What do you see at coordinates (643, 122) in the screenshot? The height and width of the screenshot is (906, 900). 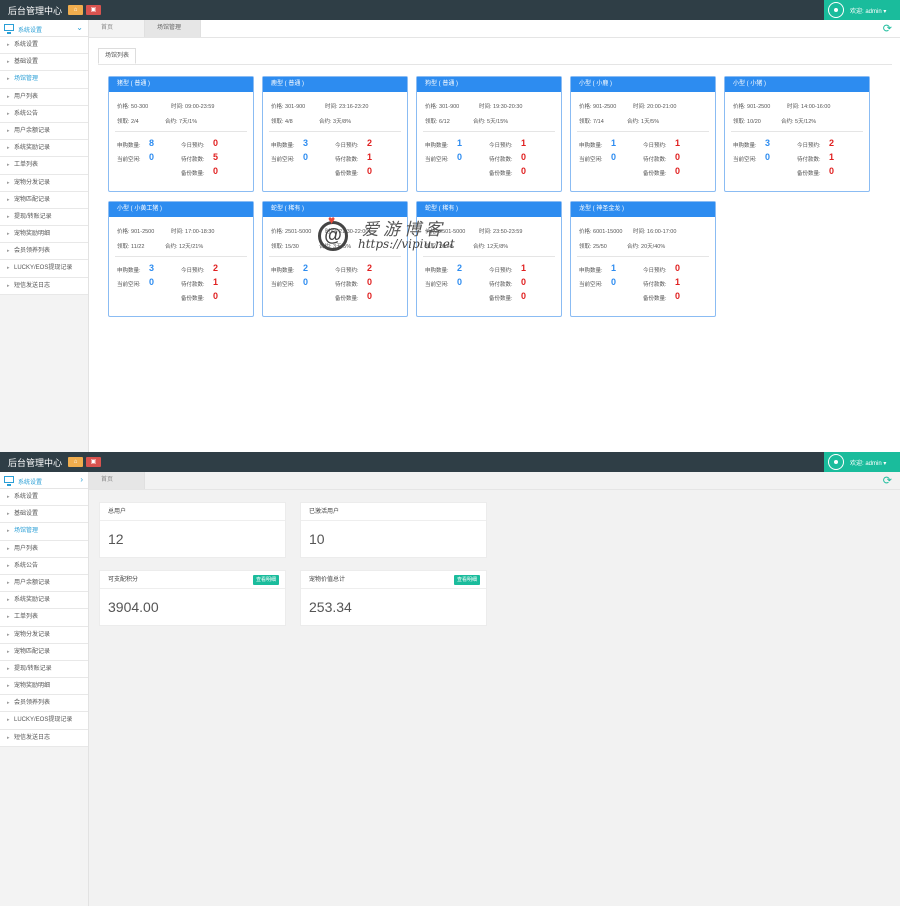 I see `card-contract: 合约: 1天/5%` at bounding box center [643, 122].